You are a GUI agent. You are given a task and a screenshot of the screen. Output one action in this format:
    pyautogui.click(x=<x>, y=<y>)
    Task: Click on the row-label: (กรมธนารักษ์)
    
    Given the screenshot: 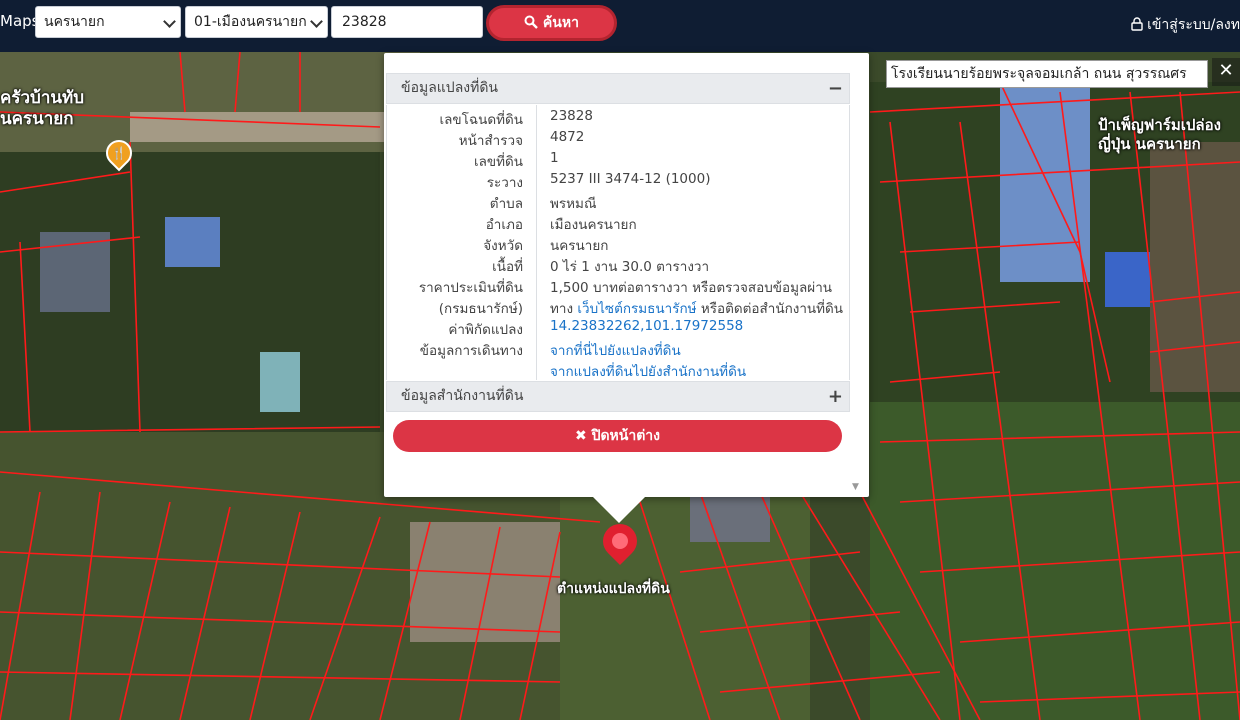 What is the action you would take?
    pyautogui.click(x=480, y=309)
    